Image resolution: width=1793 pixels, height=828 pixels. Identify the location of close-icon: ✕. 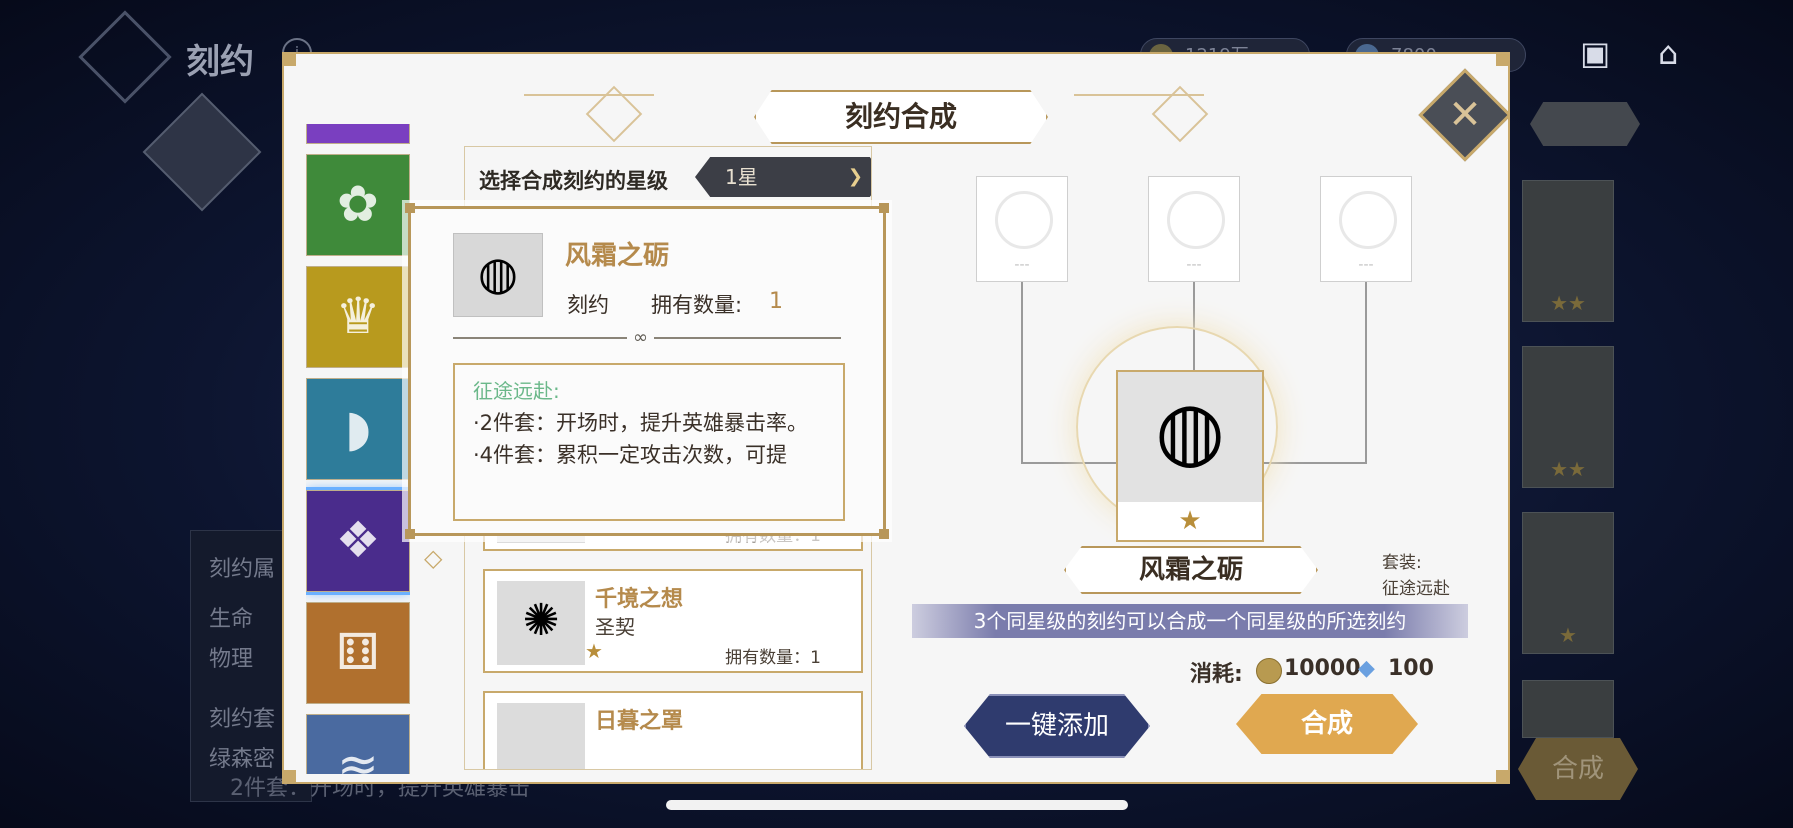
(1465, 115).